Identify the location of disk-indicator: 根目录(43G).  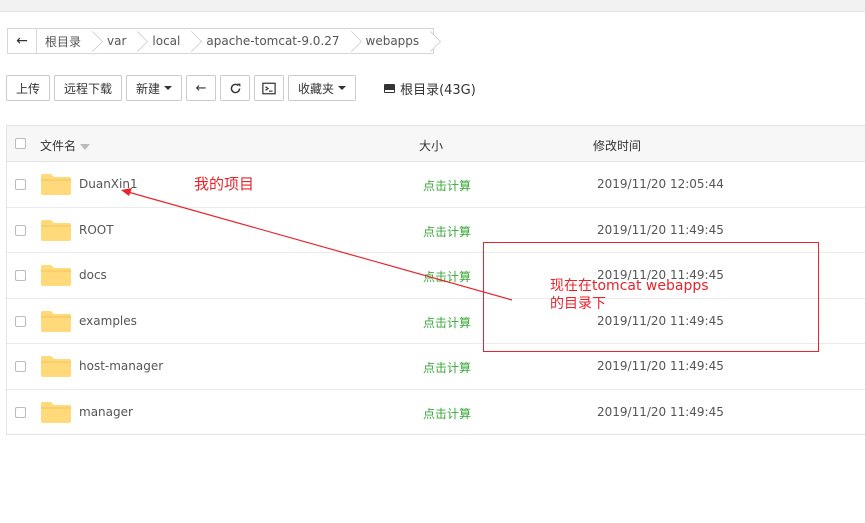
(430, 88).